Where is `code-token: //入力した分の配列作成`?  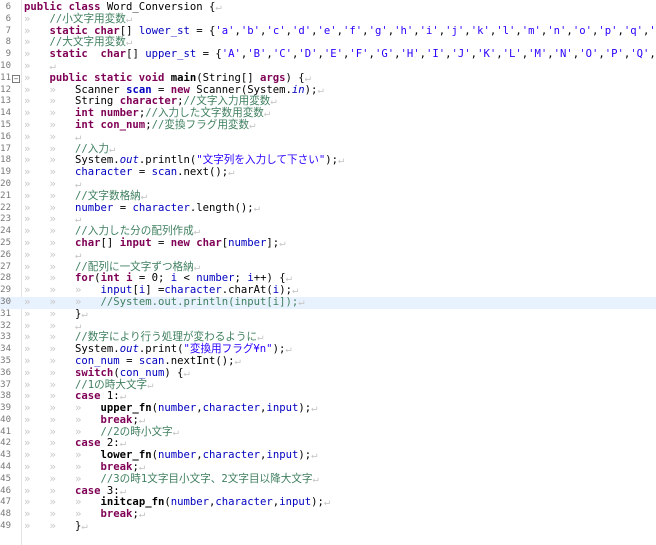
code-token: //入力した分の配列作成 is located at coordinates (134, 231).